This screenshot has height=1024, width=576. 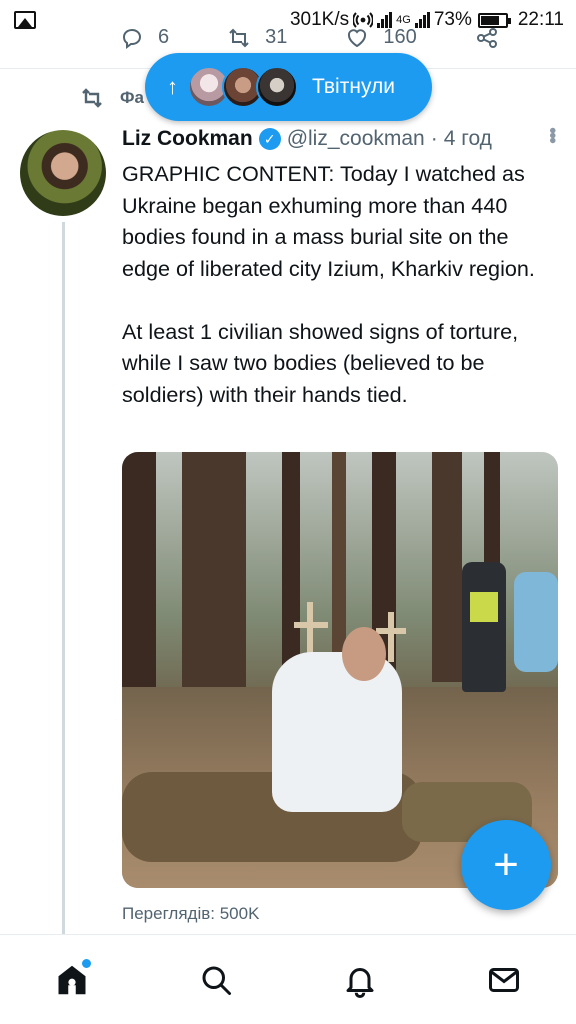 What do you see at coordinates (353, 86) in the screenshot?
I see `pill-label: Твітнули` at bounding box center [353, 86].